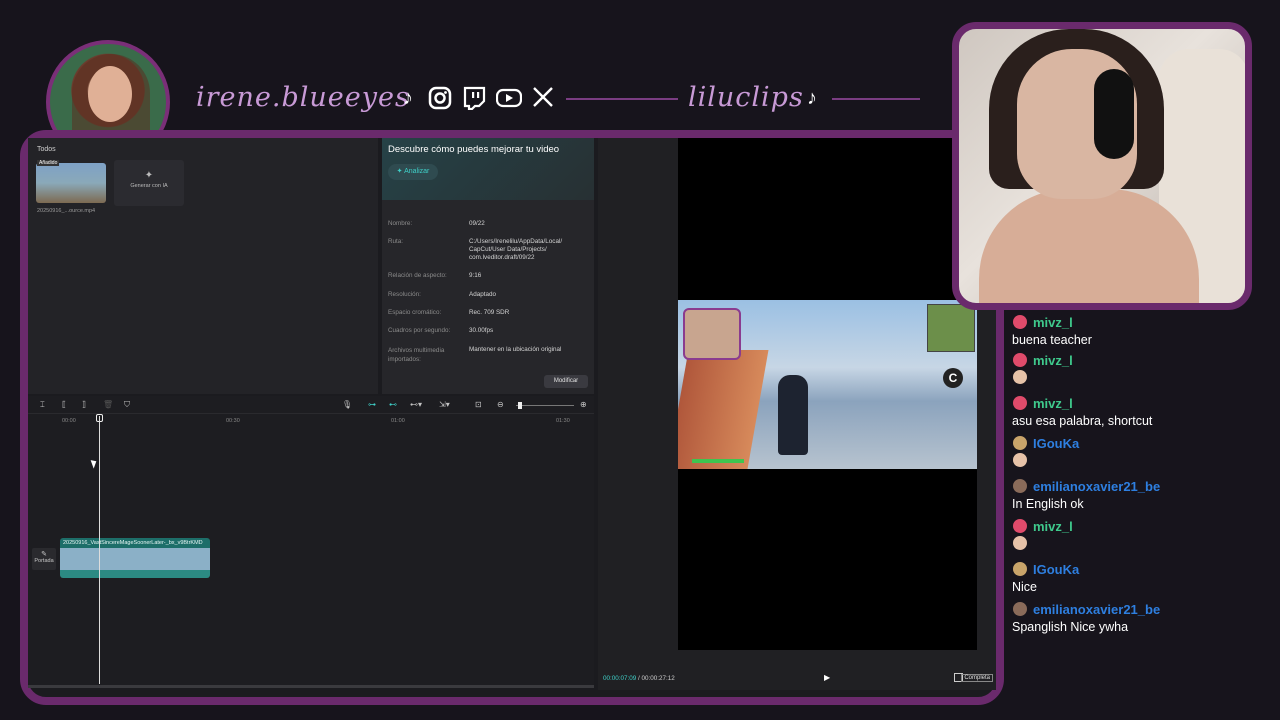 This screenshot has width=1280, height=720. Describe the element at coordinates (478, 404) in the screenshot. I see `caption-icon: ⊡` at that location.